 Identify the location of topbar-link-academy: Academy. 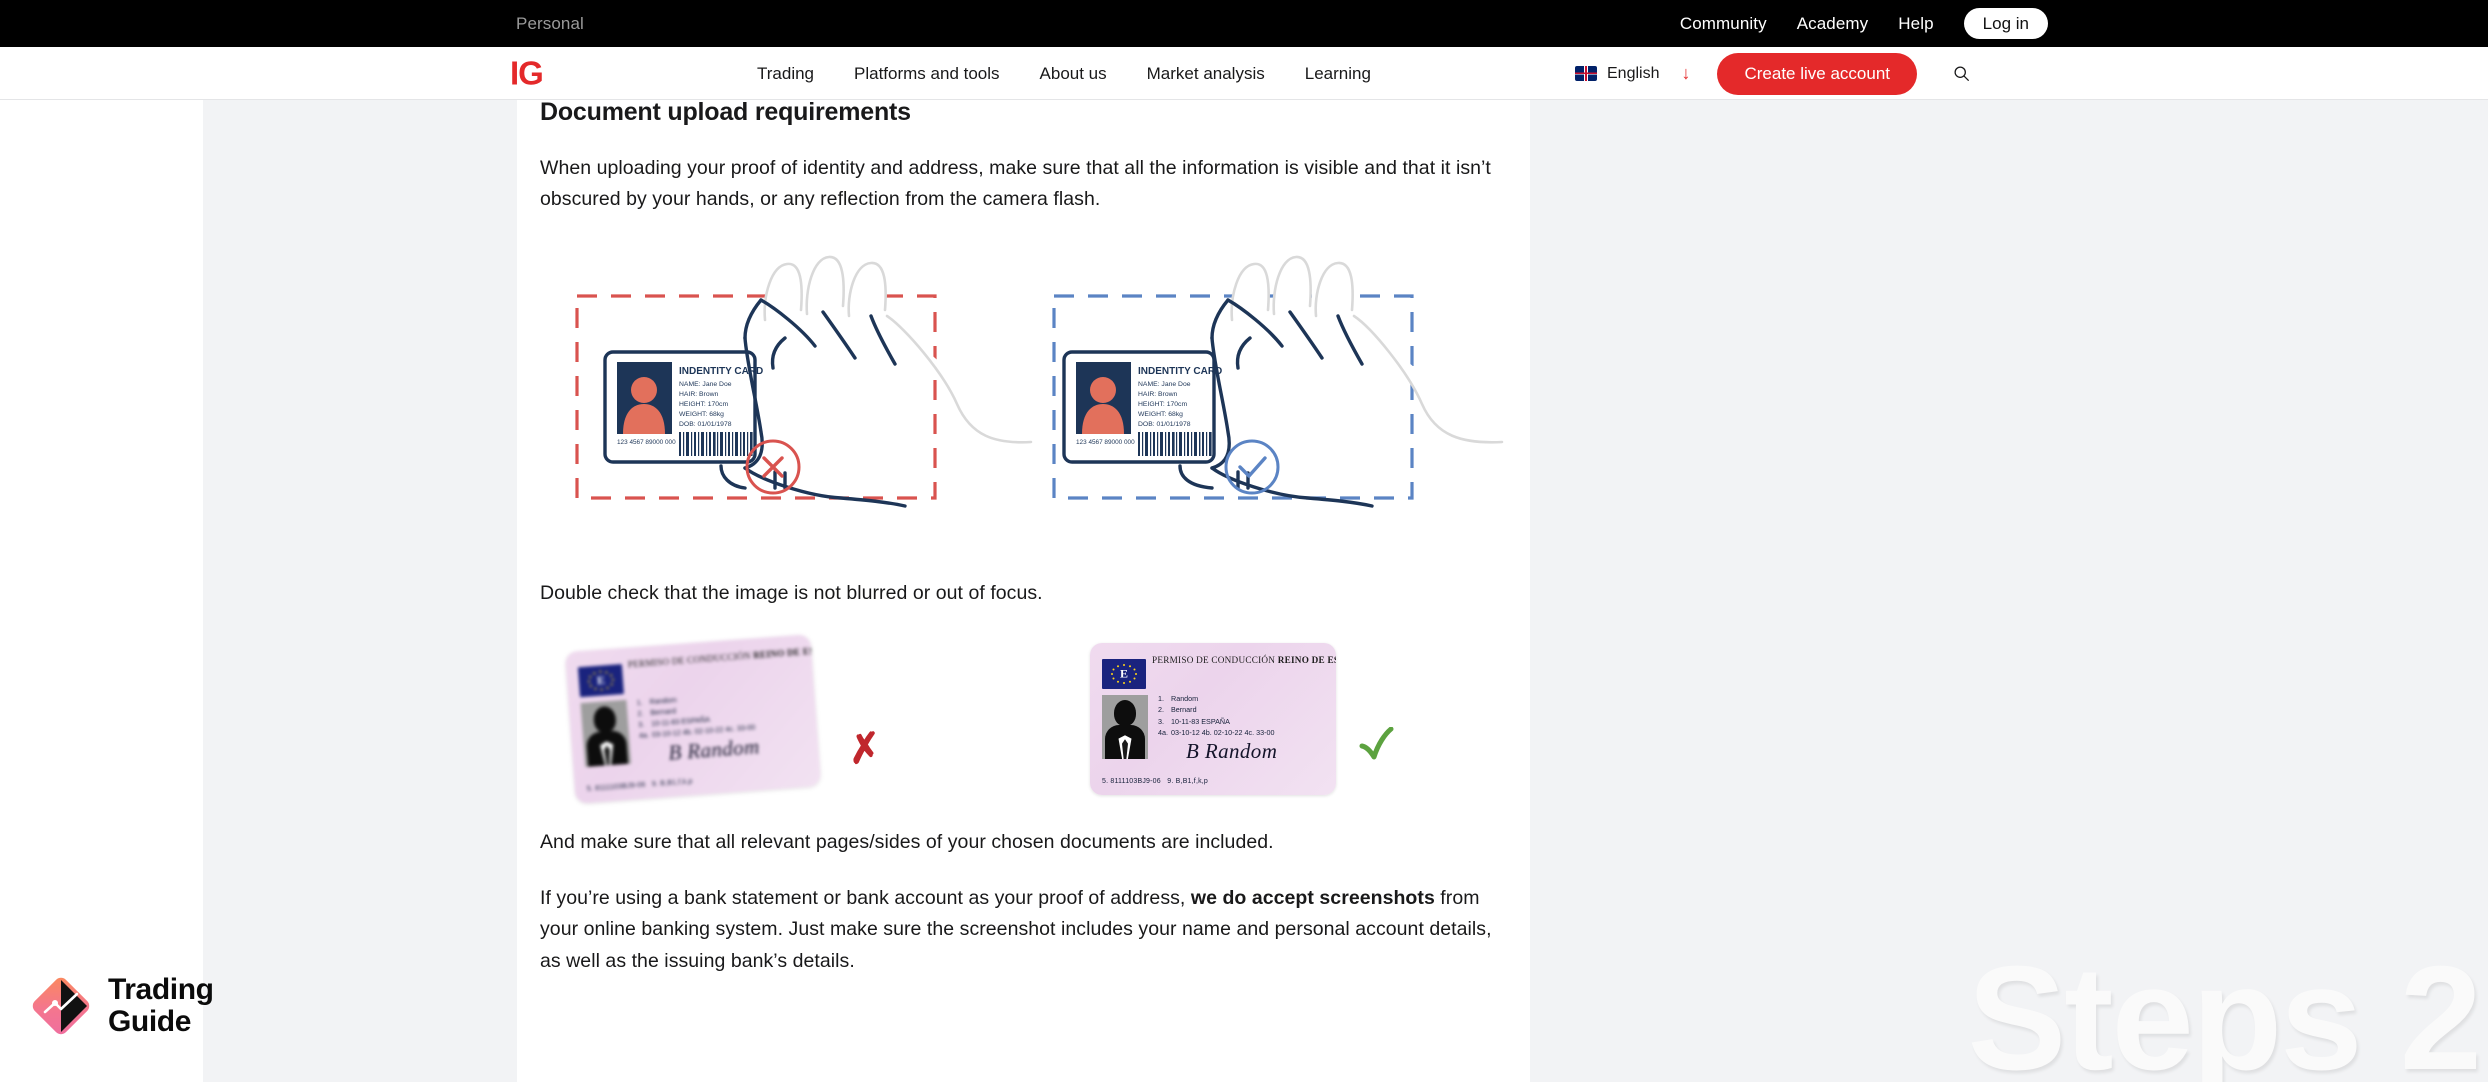
(1833, 24).